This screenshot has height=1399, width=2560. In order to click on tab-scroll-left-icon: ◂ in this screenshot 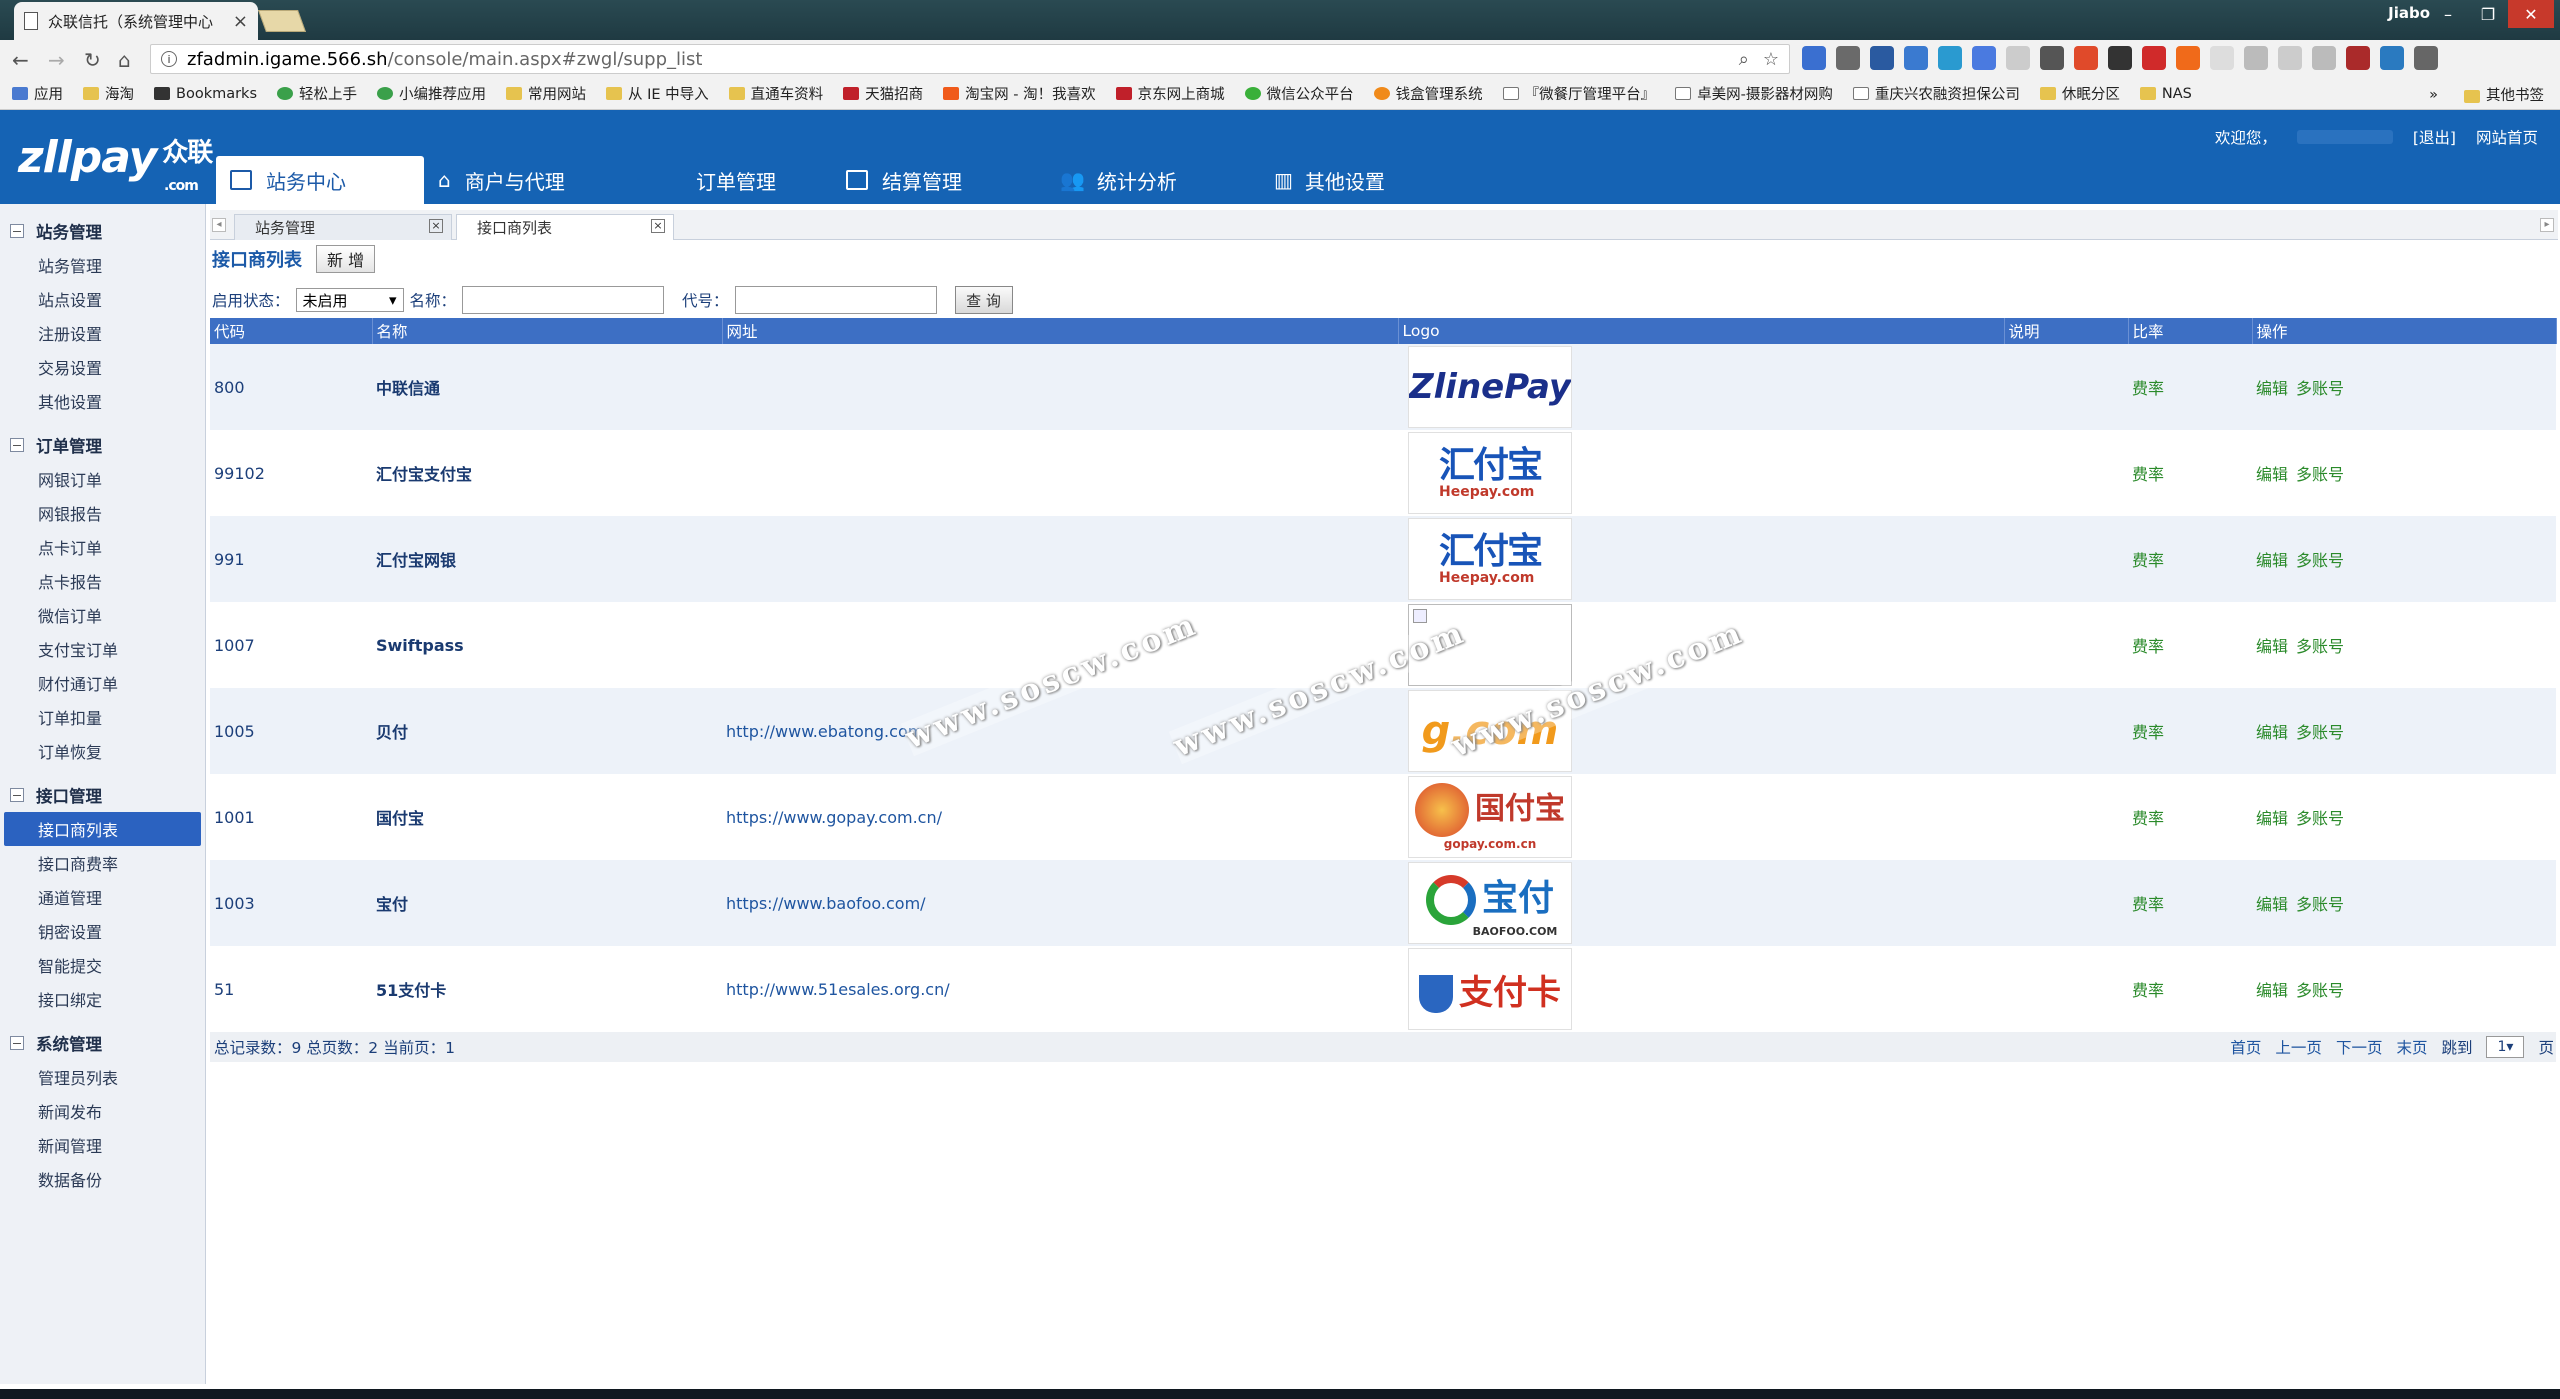, I will do `click(219, 225)`.